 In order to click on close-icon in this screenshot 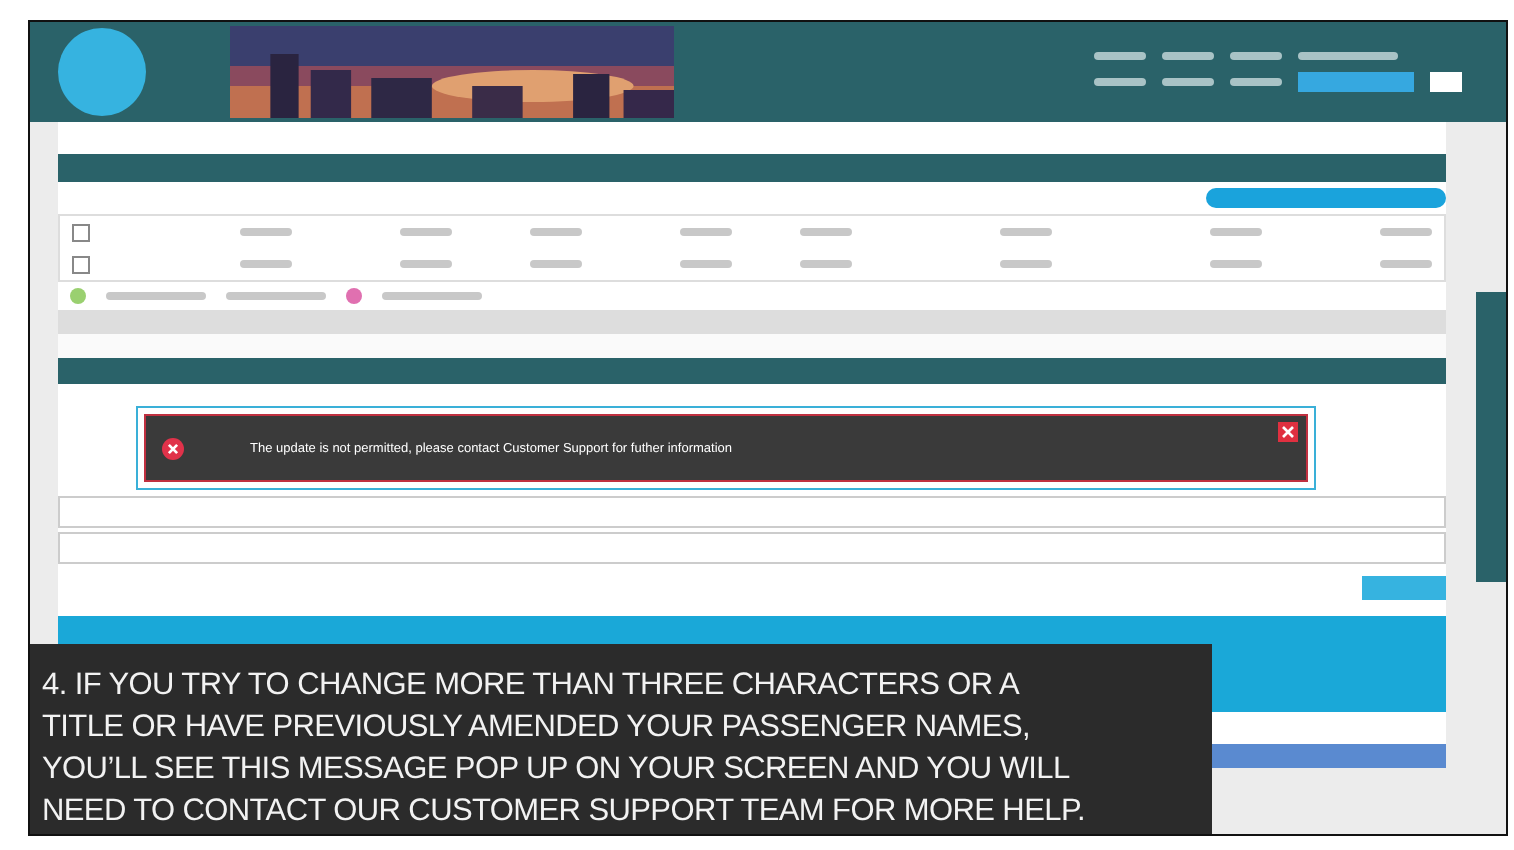, I will do `click(1288, 432)`.